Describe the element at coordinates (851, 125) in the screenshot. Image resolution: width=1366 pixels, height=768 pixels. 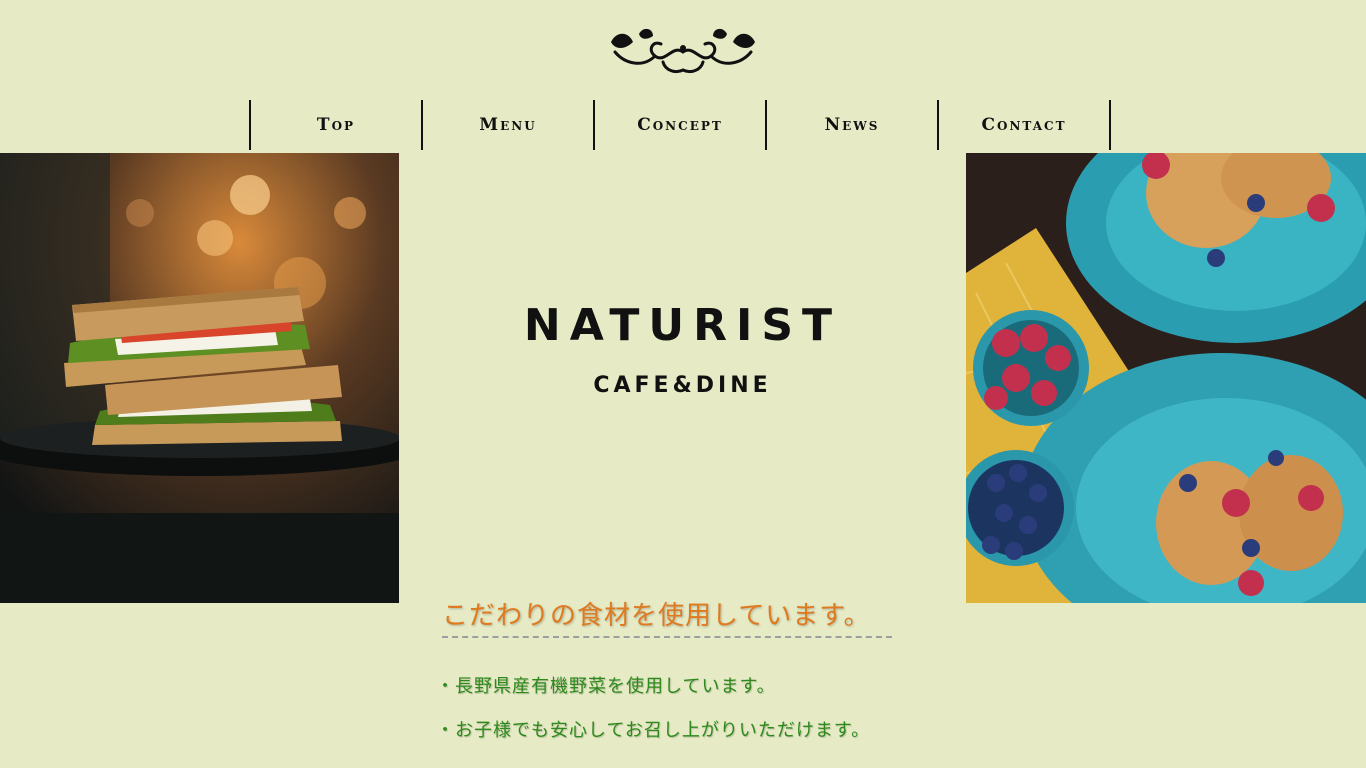
I see `nav-item-news: News` at that location.